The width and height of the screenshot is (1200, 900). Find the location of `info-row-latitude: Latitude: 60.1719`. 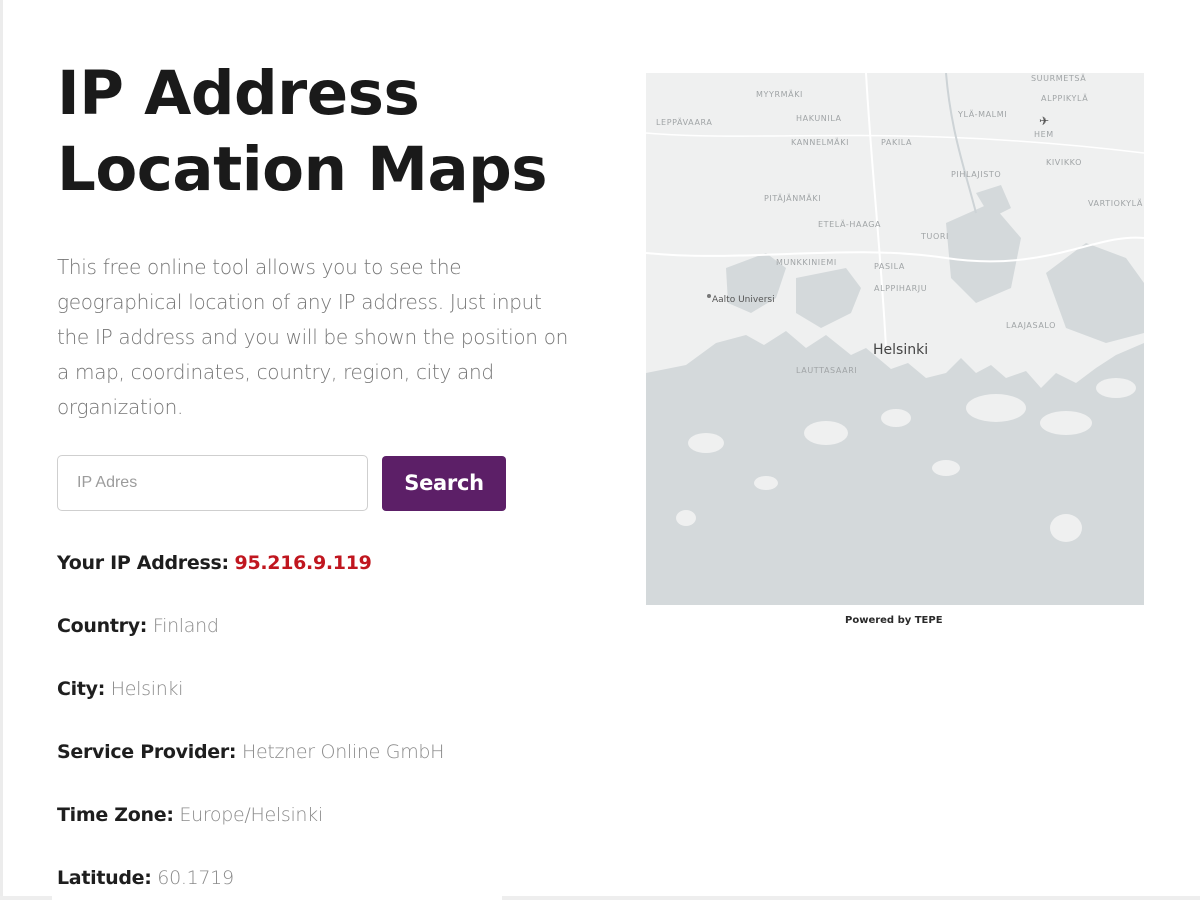

info-row-latitude: Latitude: 60.1719 is located at coordinates (317, 882).